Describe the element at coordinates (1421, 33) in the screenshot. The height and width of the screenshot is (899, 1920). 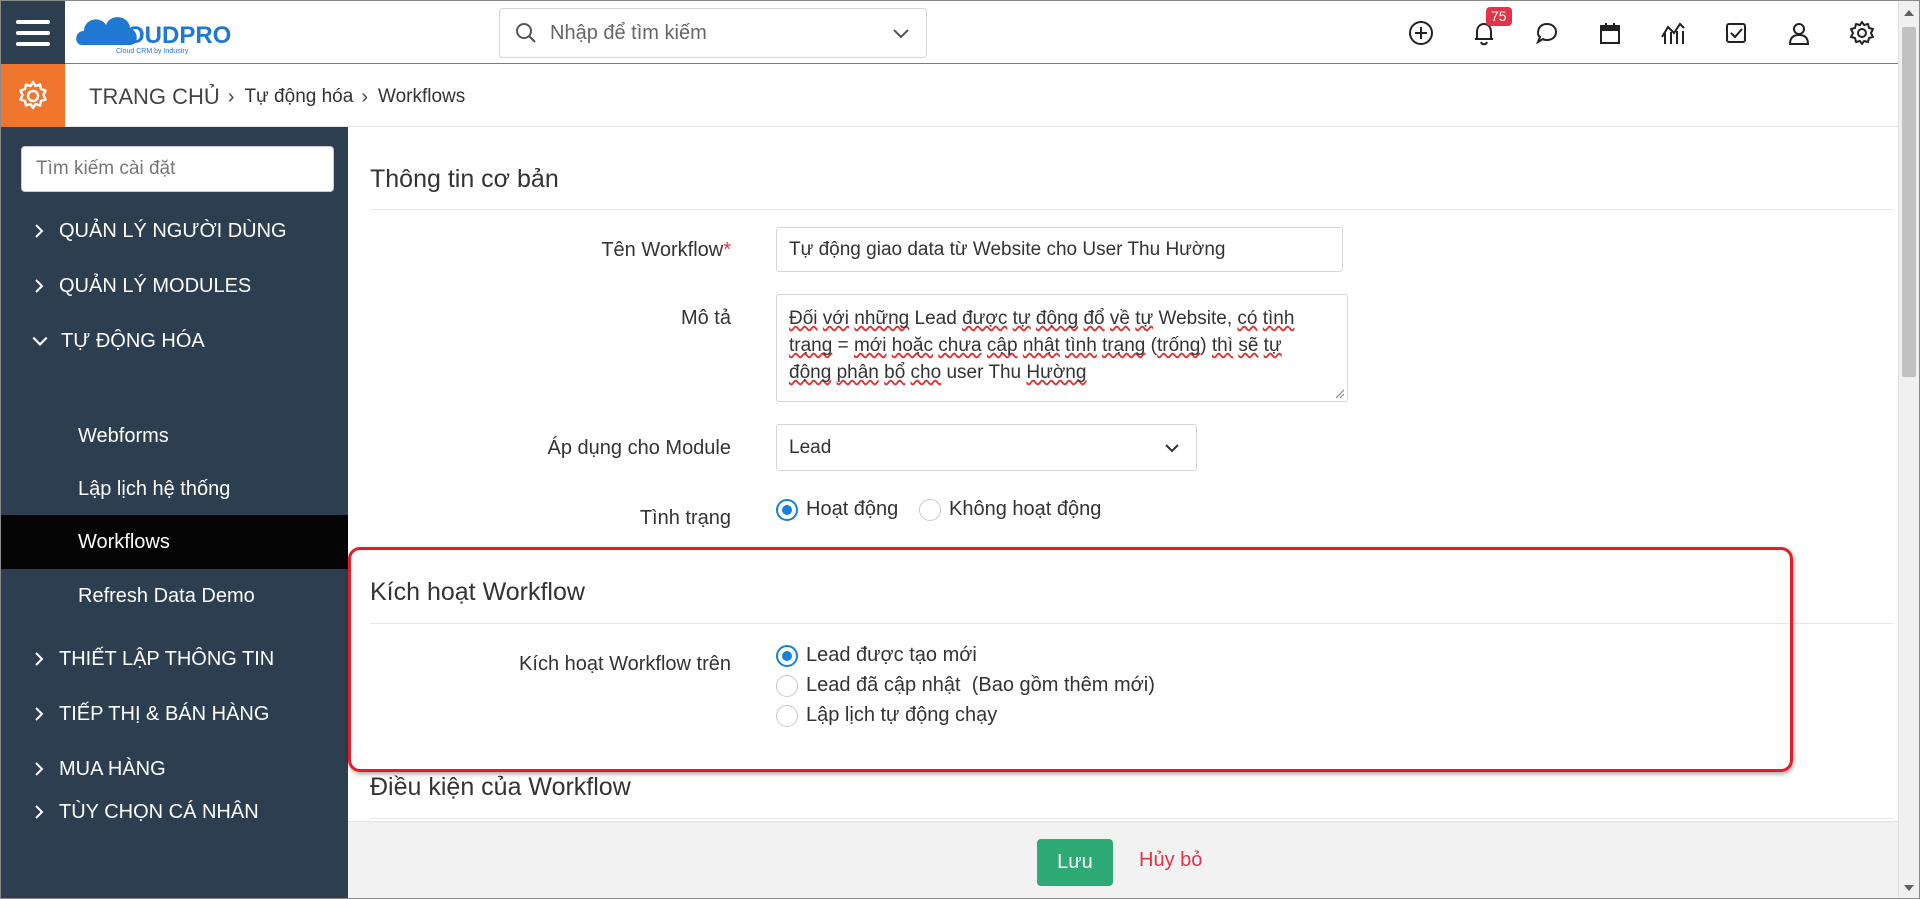
I see `plus-circle-icon` at that location.